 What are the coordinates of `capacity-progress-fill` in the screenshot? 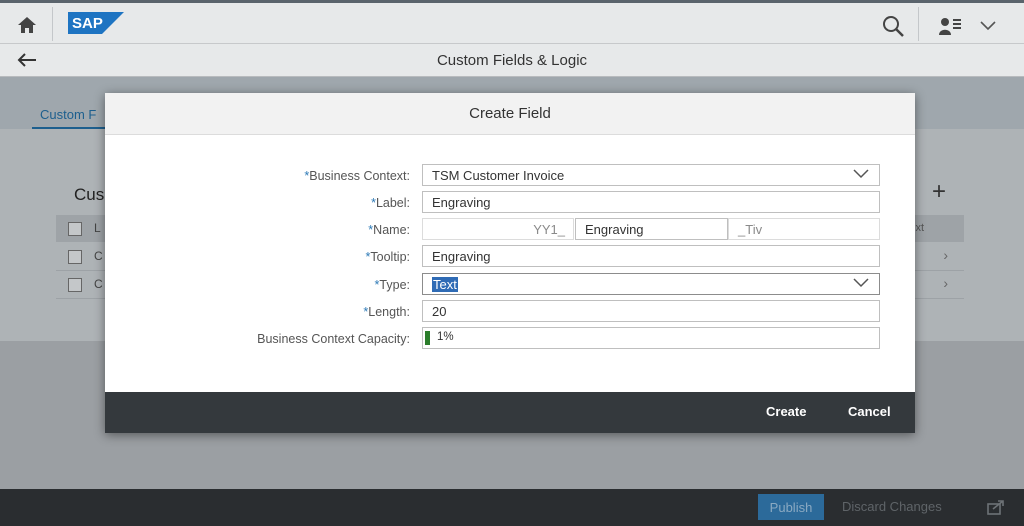 It's located at (427, 338).